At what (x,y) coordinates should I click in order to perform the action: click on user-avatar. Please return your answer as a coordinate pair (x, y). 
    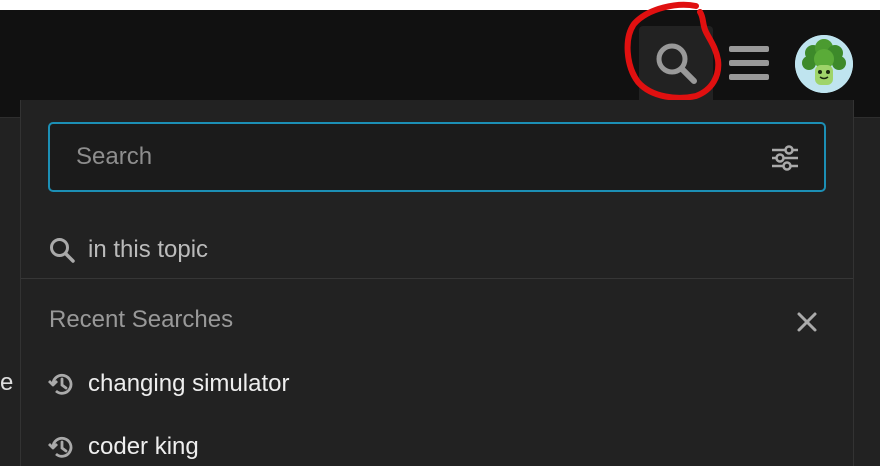
    Looking at the image, I should click on (824, 64).